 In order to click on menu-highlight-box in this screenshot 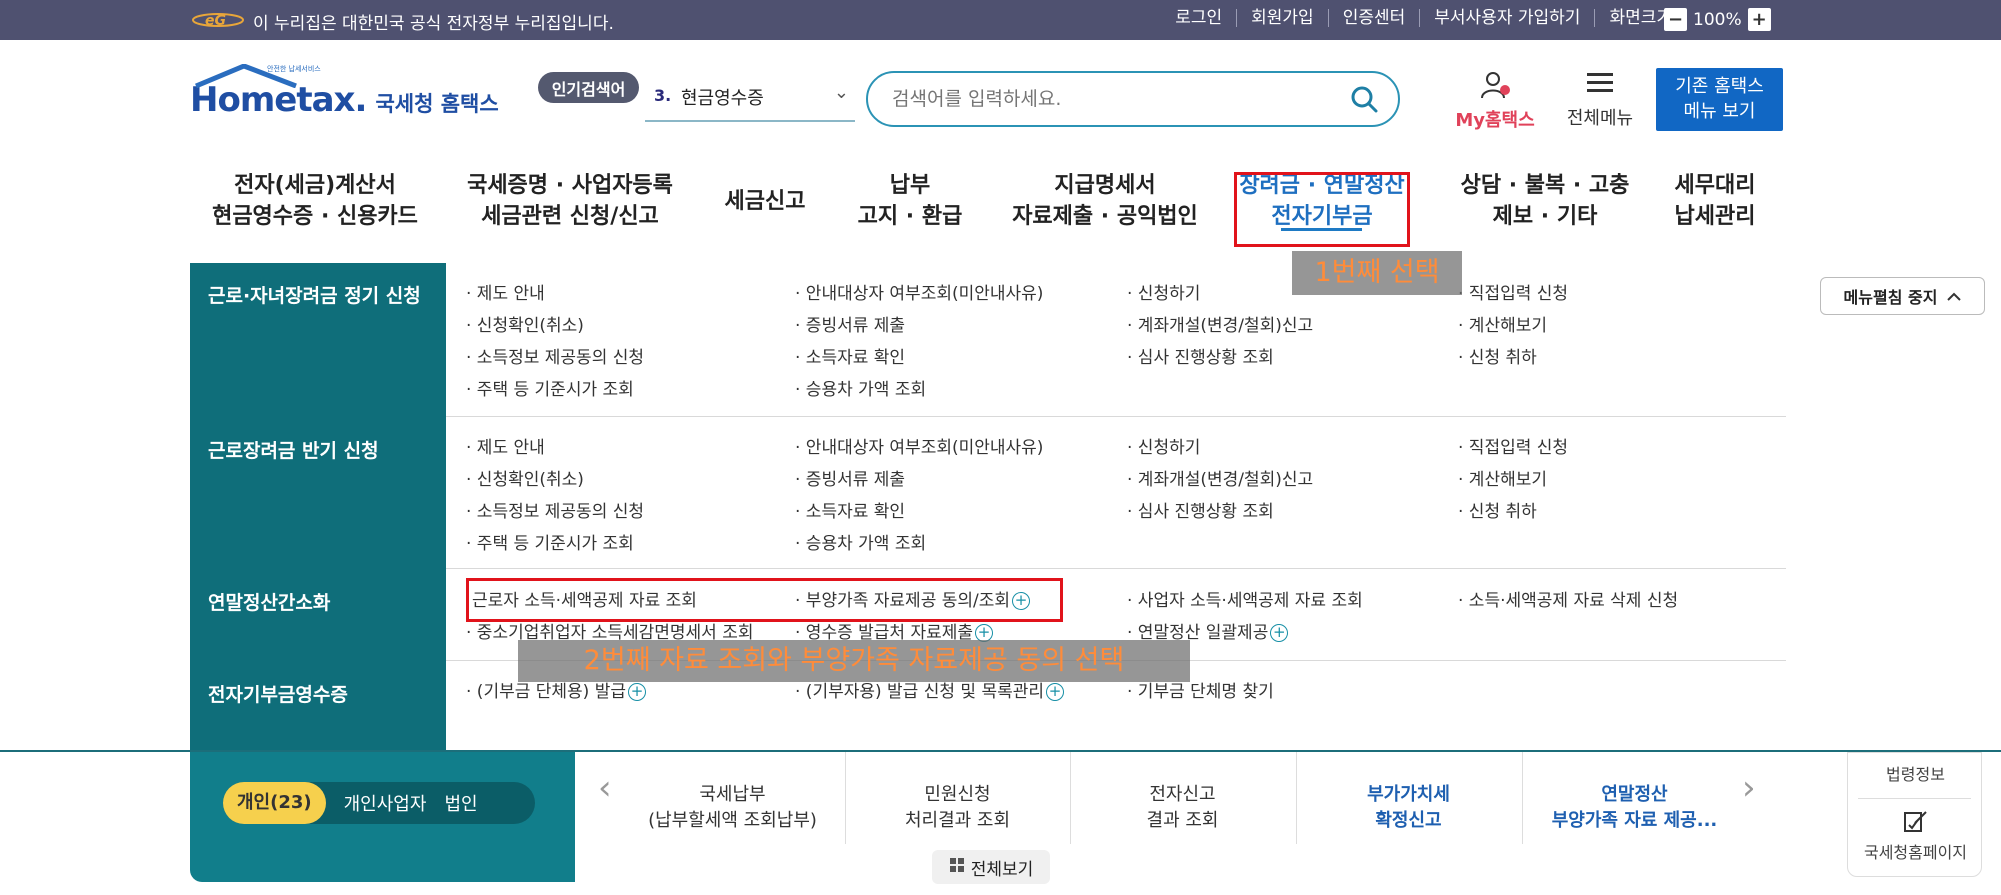, I will do `click(764, 600)`.